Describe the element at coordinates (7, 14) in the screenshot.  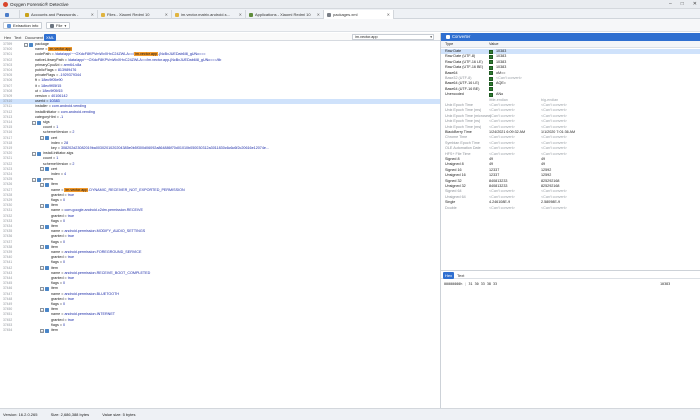
I see `home-icon` at that location.